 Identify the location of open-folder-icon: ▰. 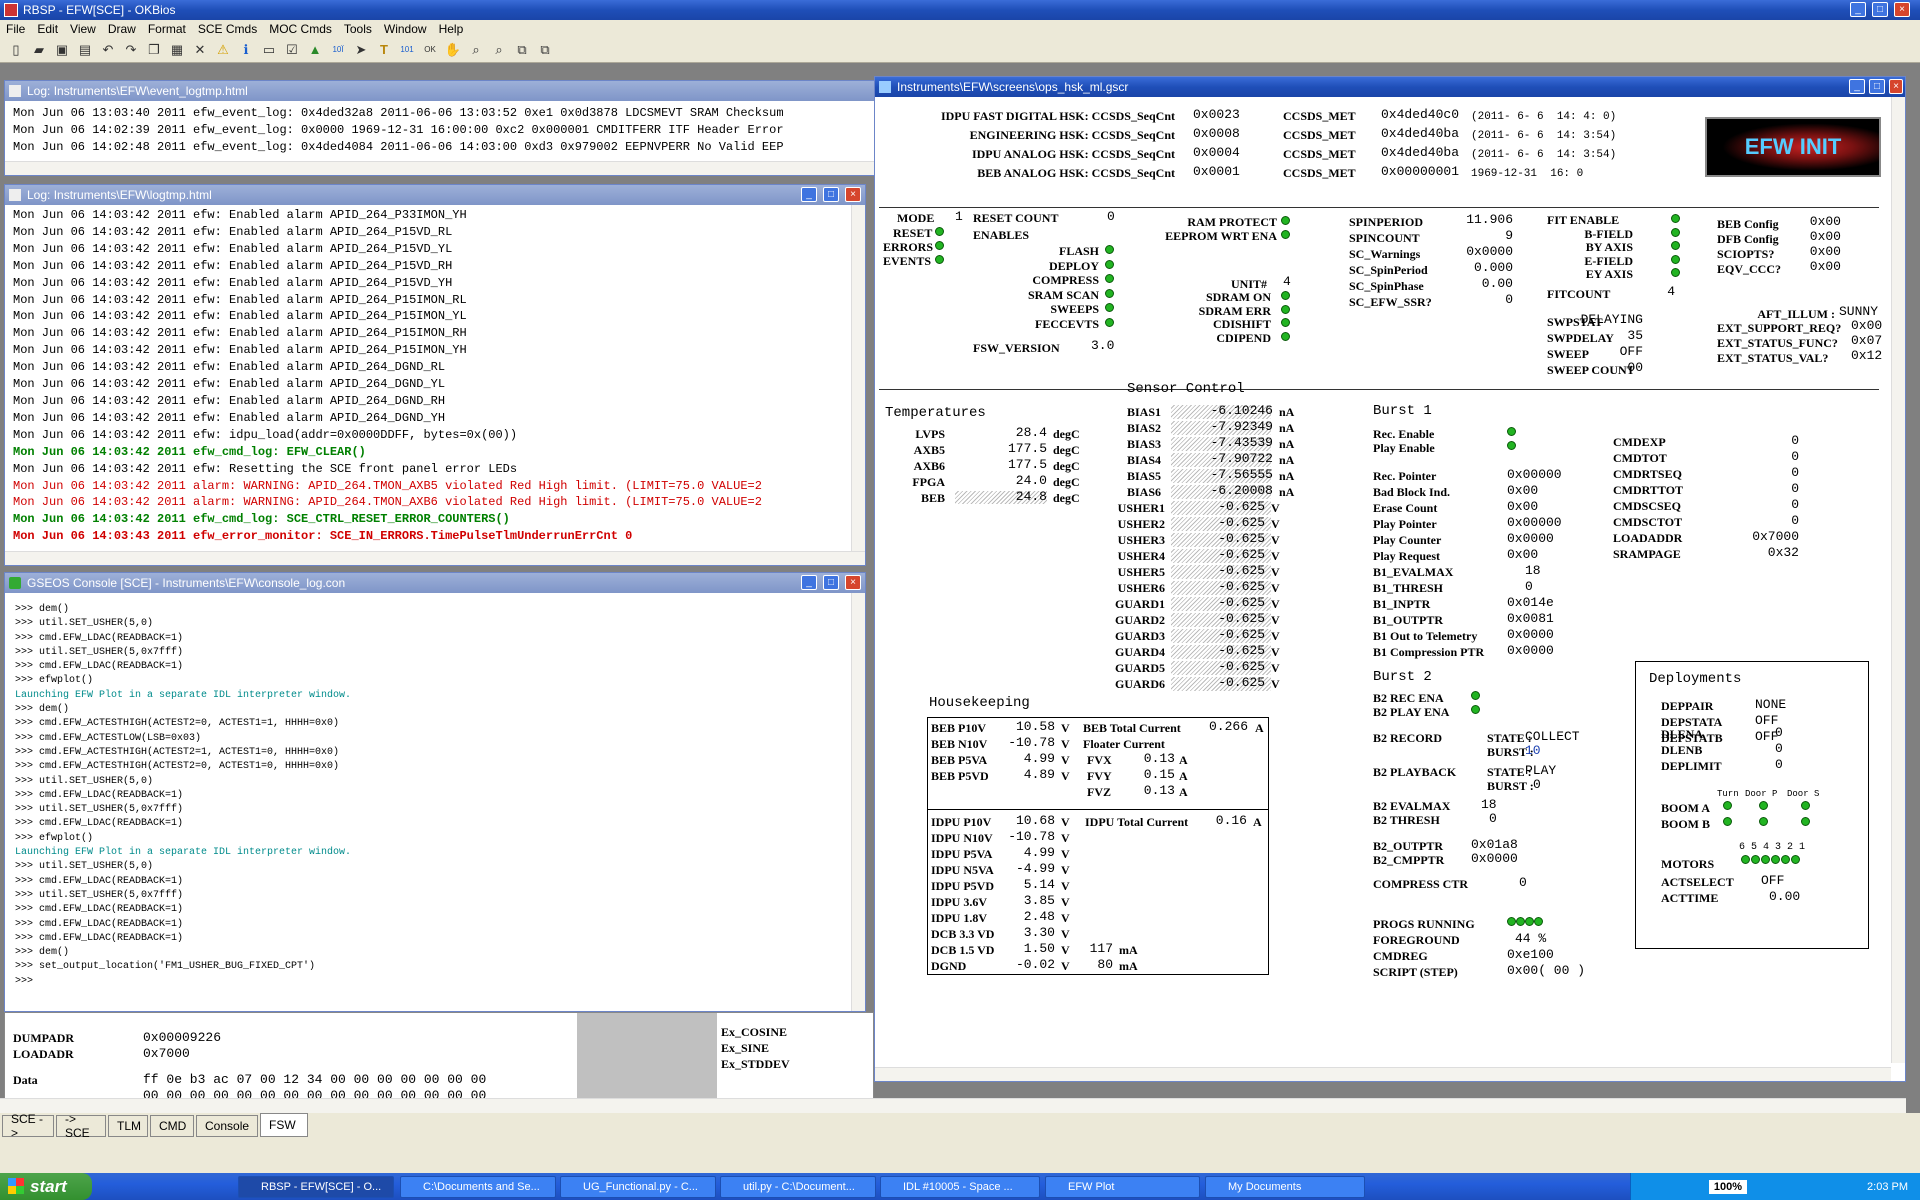
(39, 50).